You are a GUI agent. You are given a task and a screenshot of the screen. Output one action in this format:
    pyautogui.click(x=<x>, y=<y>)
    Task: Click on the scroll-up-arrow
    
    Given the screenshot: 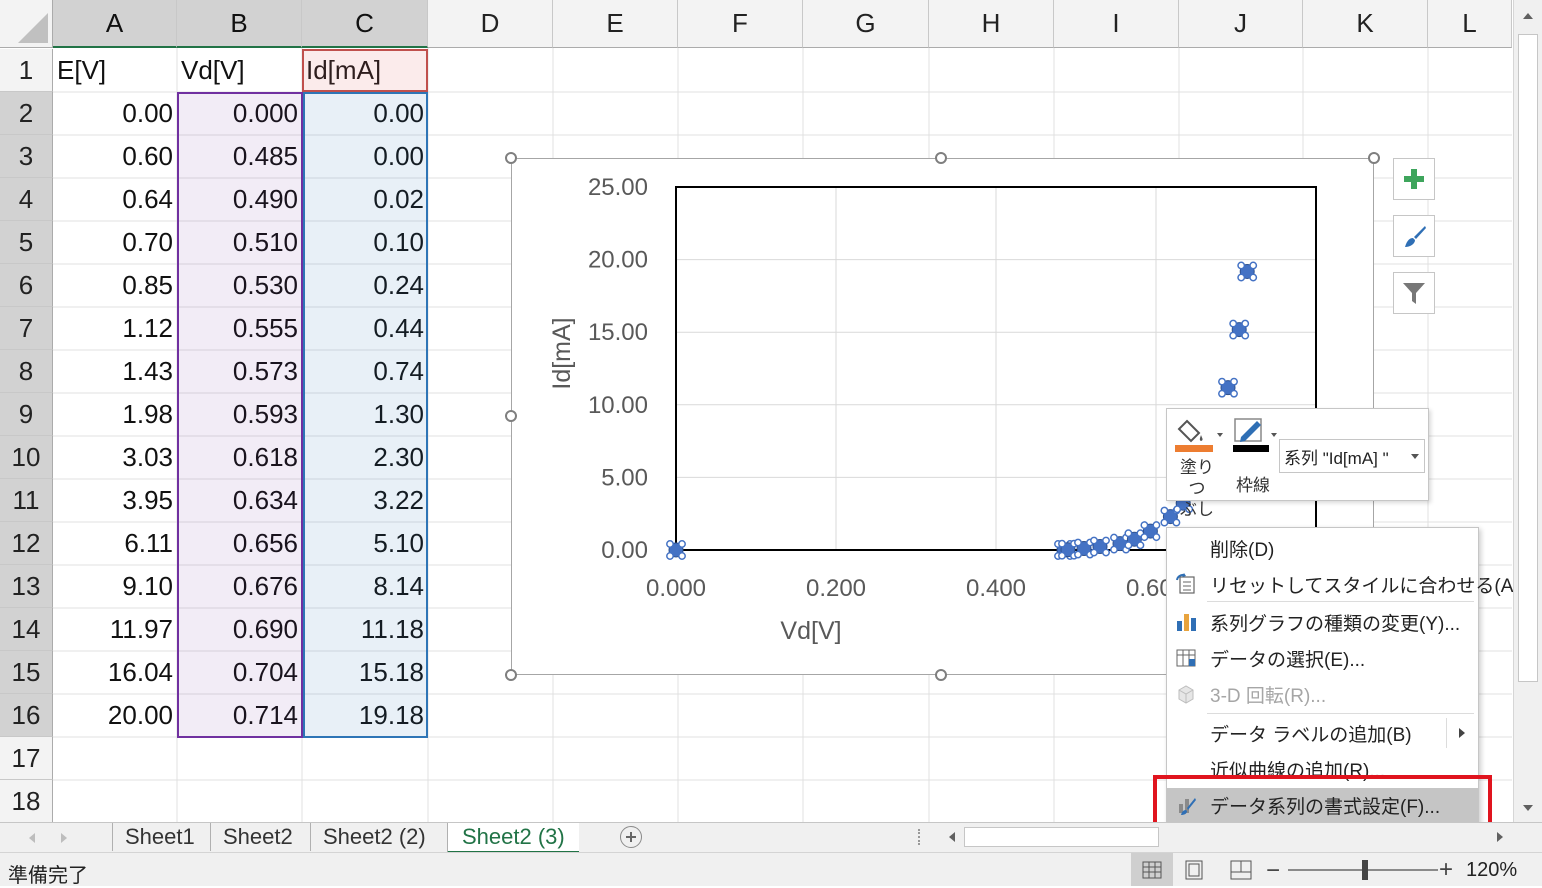 What is the action you would take?
    pyautogui.click(x=1528, y=16)
    